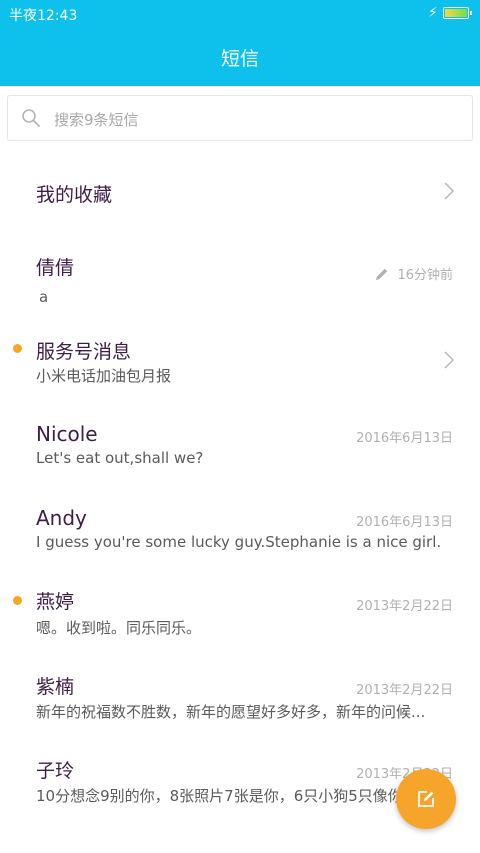  I want to click on conversation-preview: 小米电话加油包月报, so click(104, 376).